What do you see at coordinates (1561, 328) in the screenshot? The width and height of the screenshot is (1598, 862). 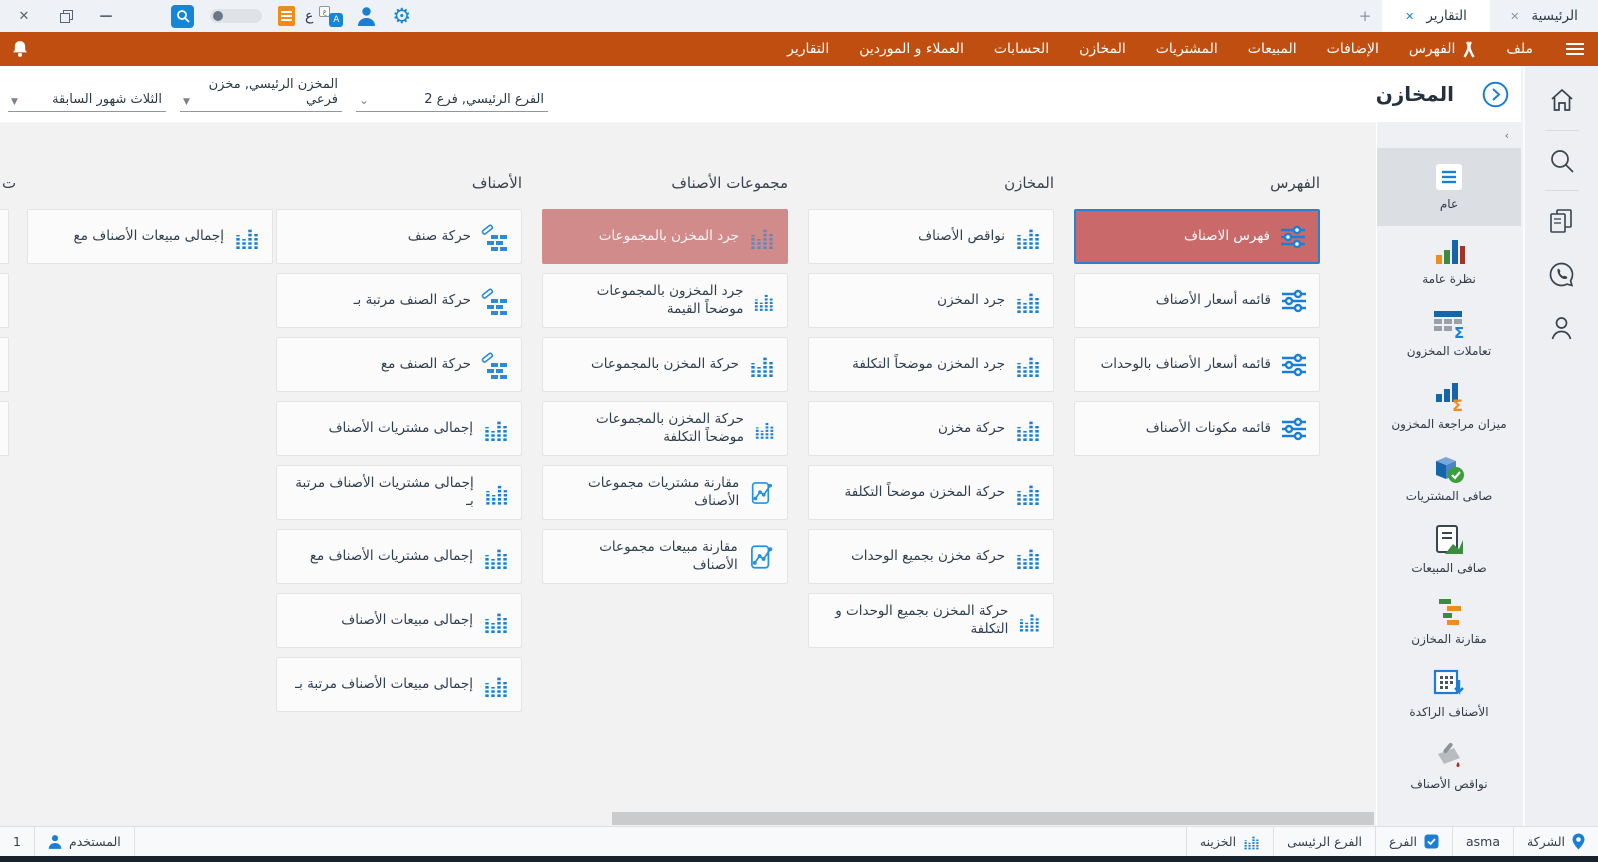 I see `contacts-button` at bounding box center [1561, 328].